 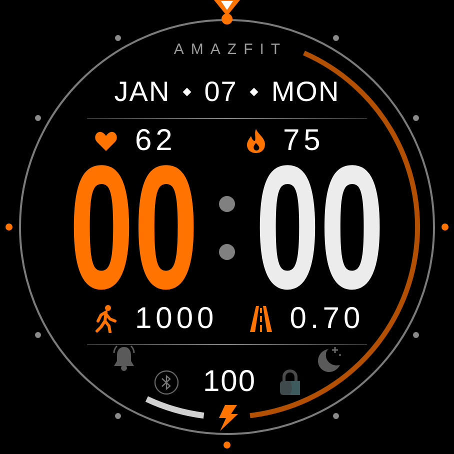 I want to click on padlock-icon, so click(x=290, y=382).